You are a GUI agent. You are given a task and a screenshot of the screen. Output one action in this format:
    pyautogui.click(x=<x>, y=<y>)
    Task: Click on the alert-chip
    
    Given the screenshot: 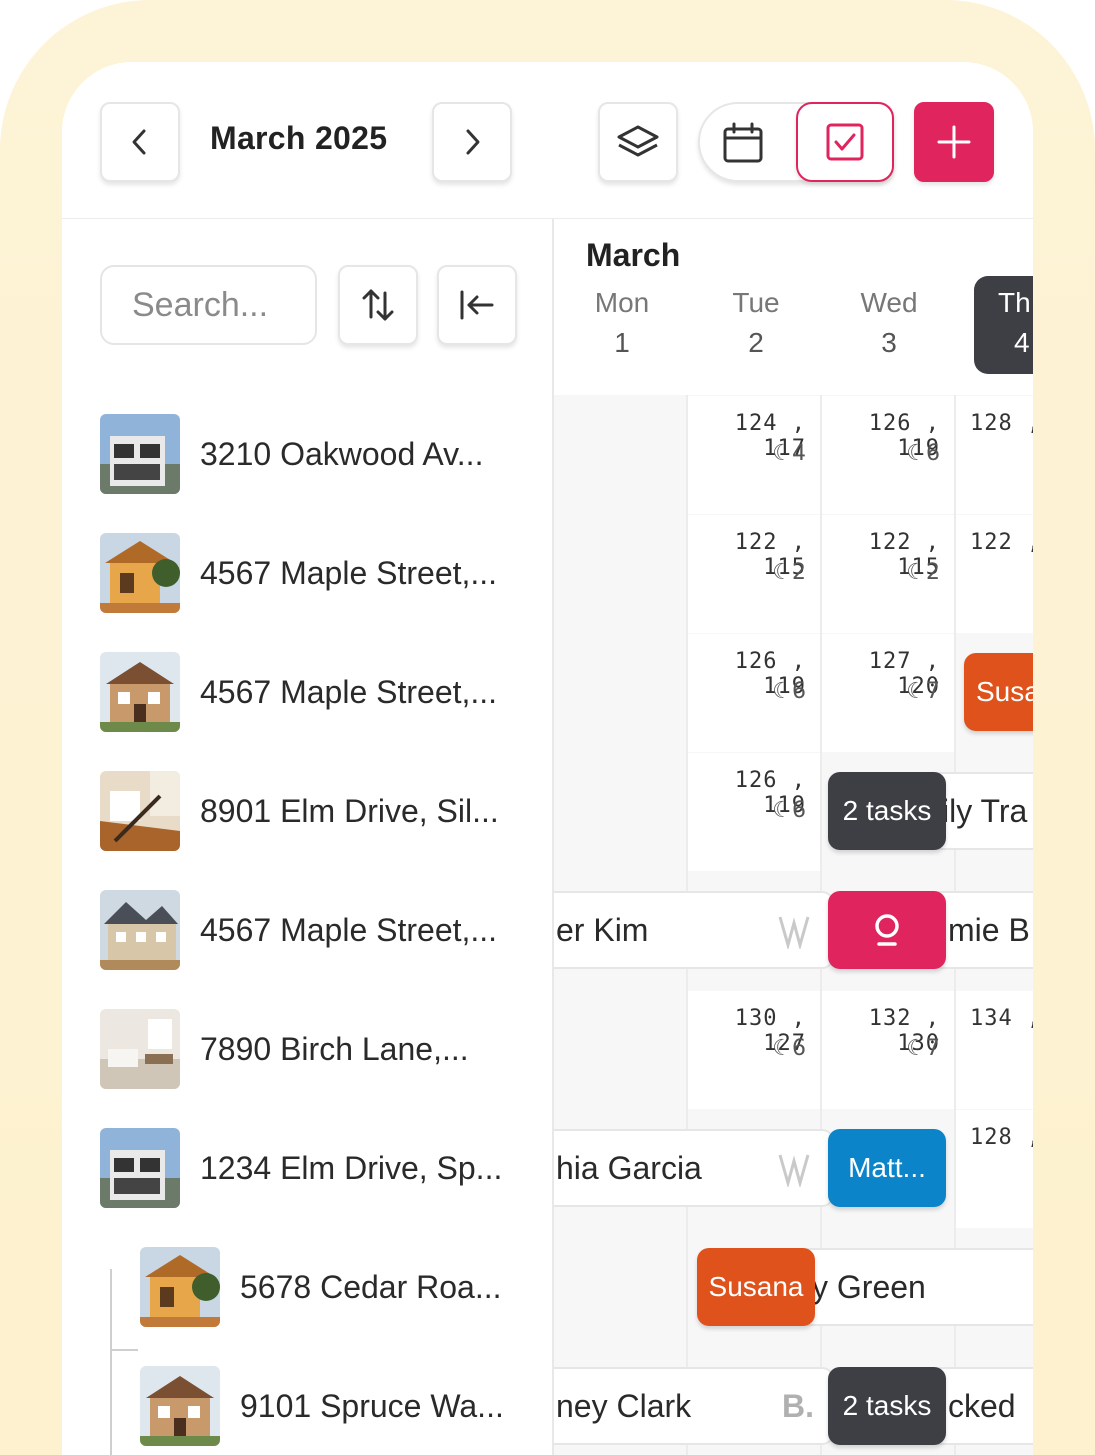 What is the action you would take?
    pyautogui.click(x=887, y=930)
    